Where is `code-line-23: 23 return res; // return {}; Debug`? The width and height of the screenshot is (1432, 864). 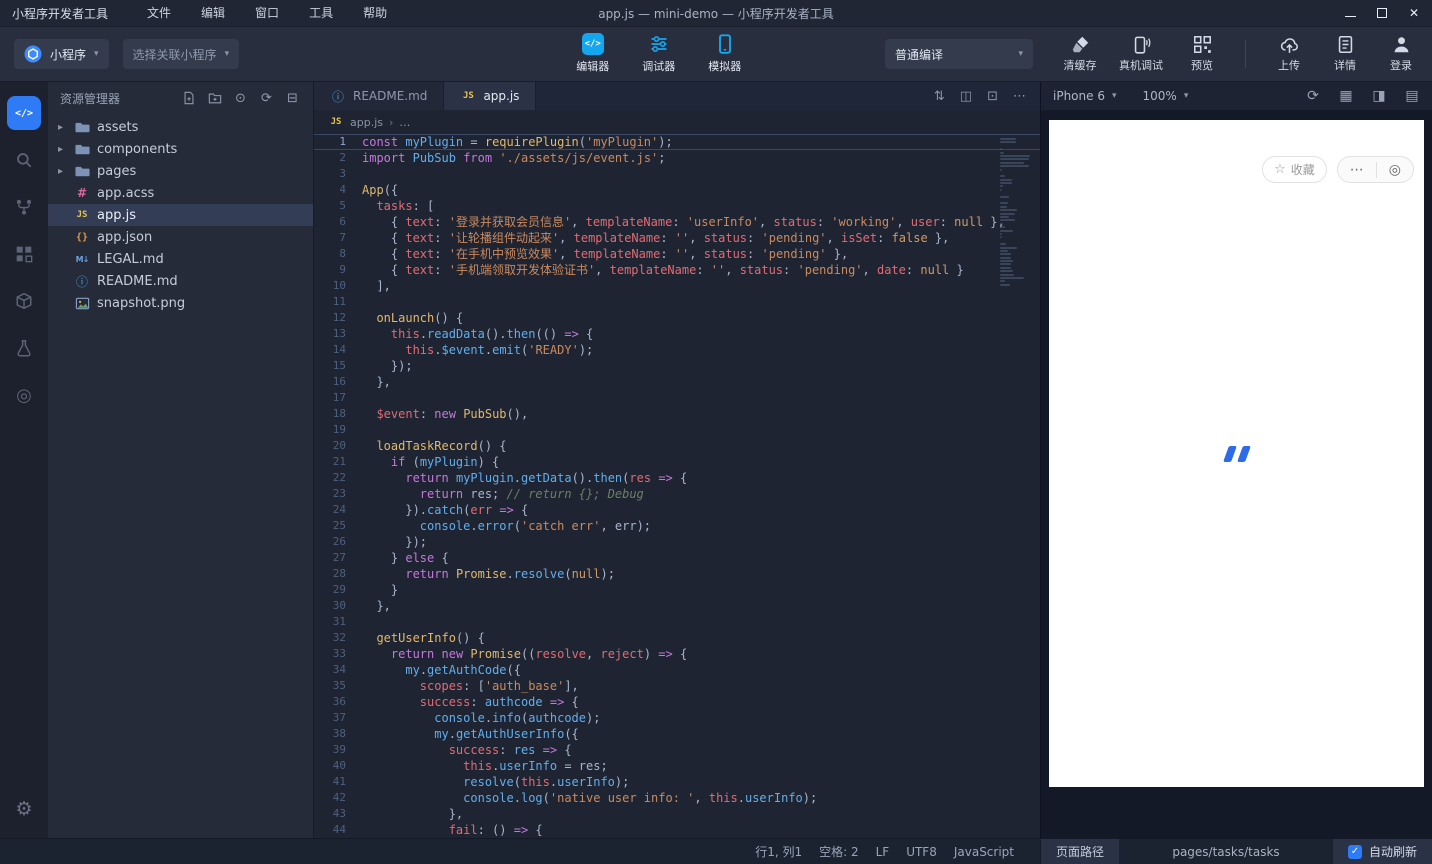 code-line-23: 23 return res; // return {}; Debug is located at coordinates (677, 494).